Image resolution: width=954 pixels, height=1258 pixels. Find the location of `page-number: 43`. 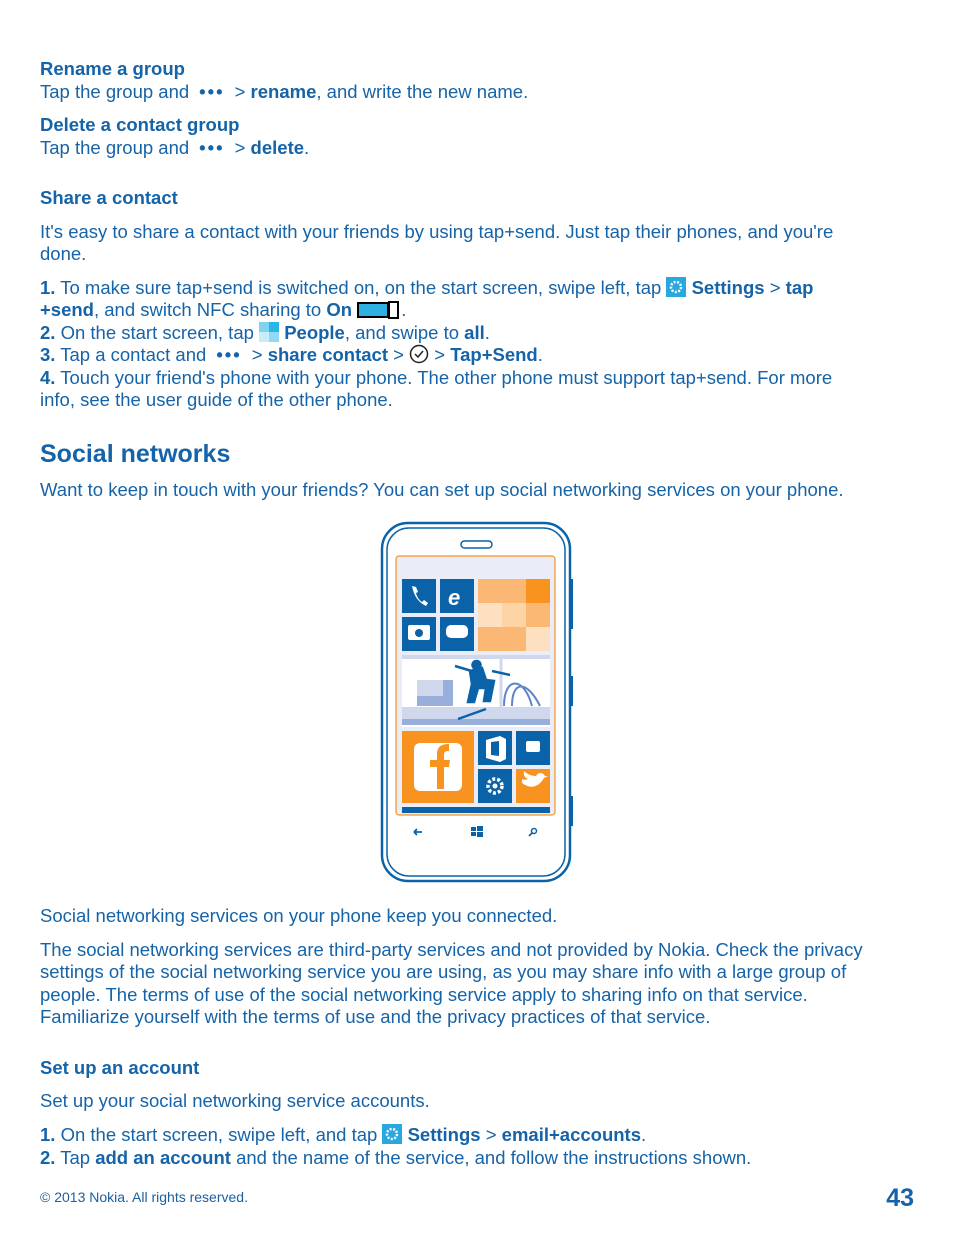

page-number: 43 is located at coordinates (900, 1198).